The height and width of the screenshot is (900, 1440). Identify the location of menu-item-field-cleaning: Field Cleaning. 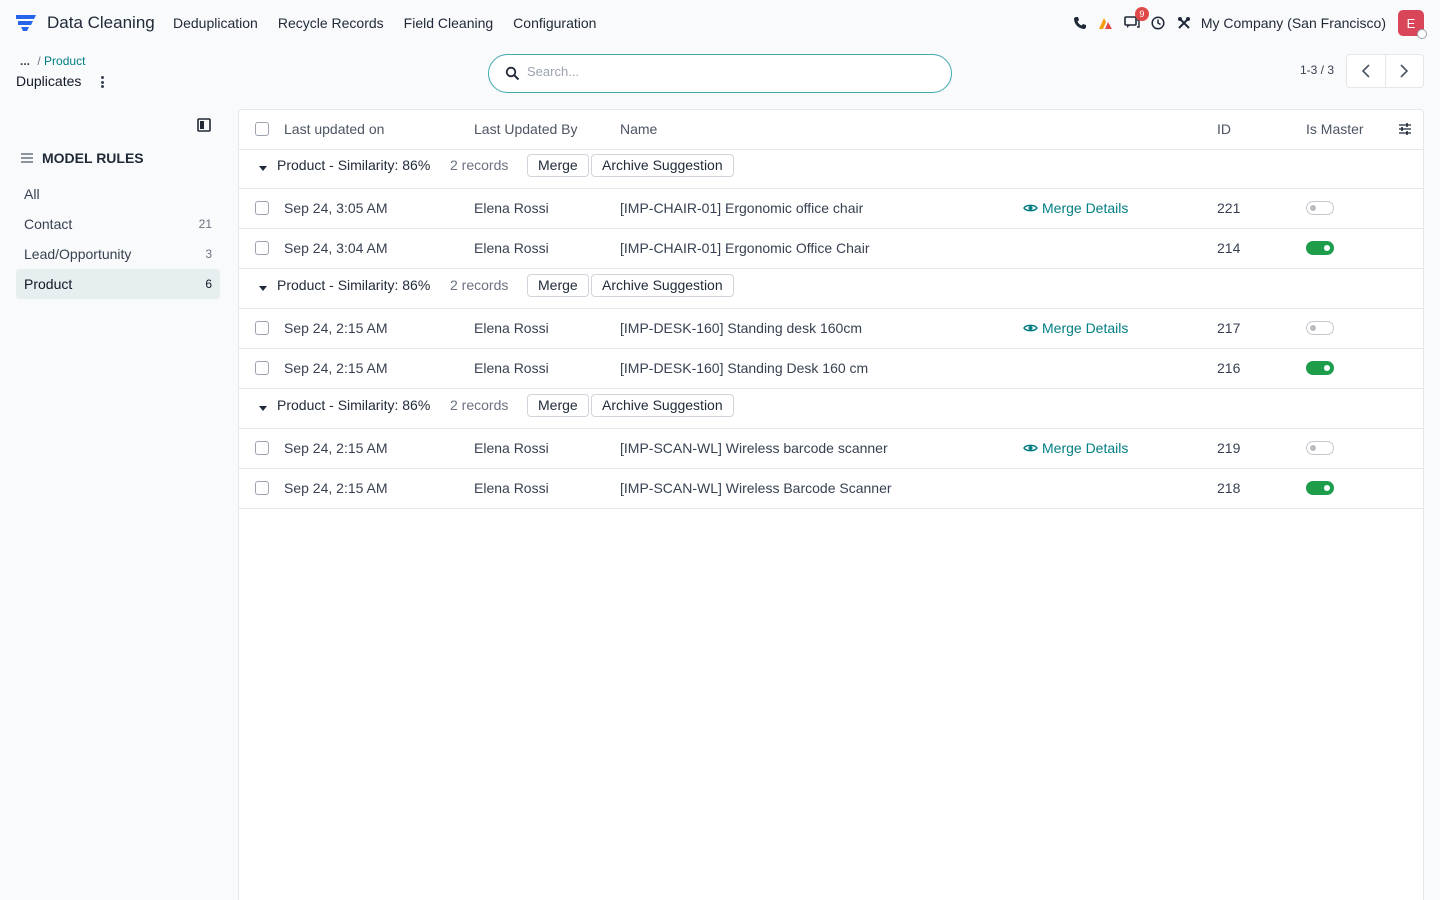
(449, 23).